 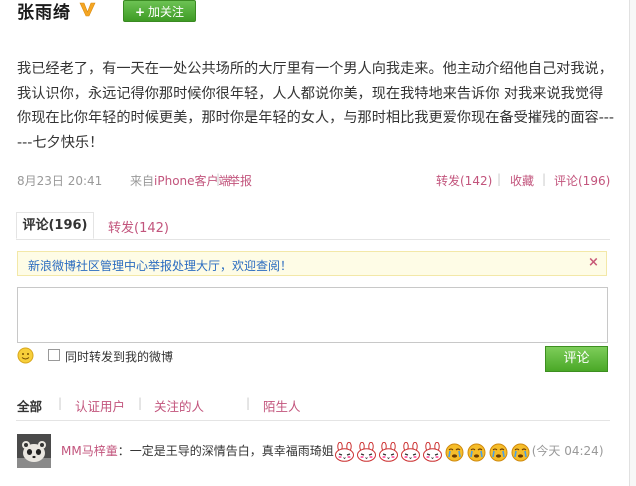 What do you see at coordinates (44, 11) in the screenshot?
I see `author-name: 张雨绮` at bounding box center [44, 11].